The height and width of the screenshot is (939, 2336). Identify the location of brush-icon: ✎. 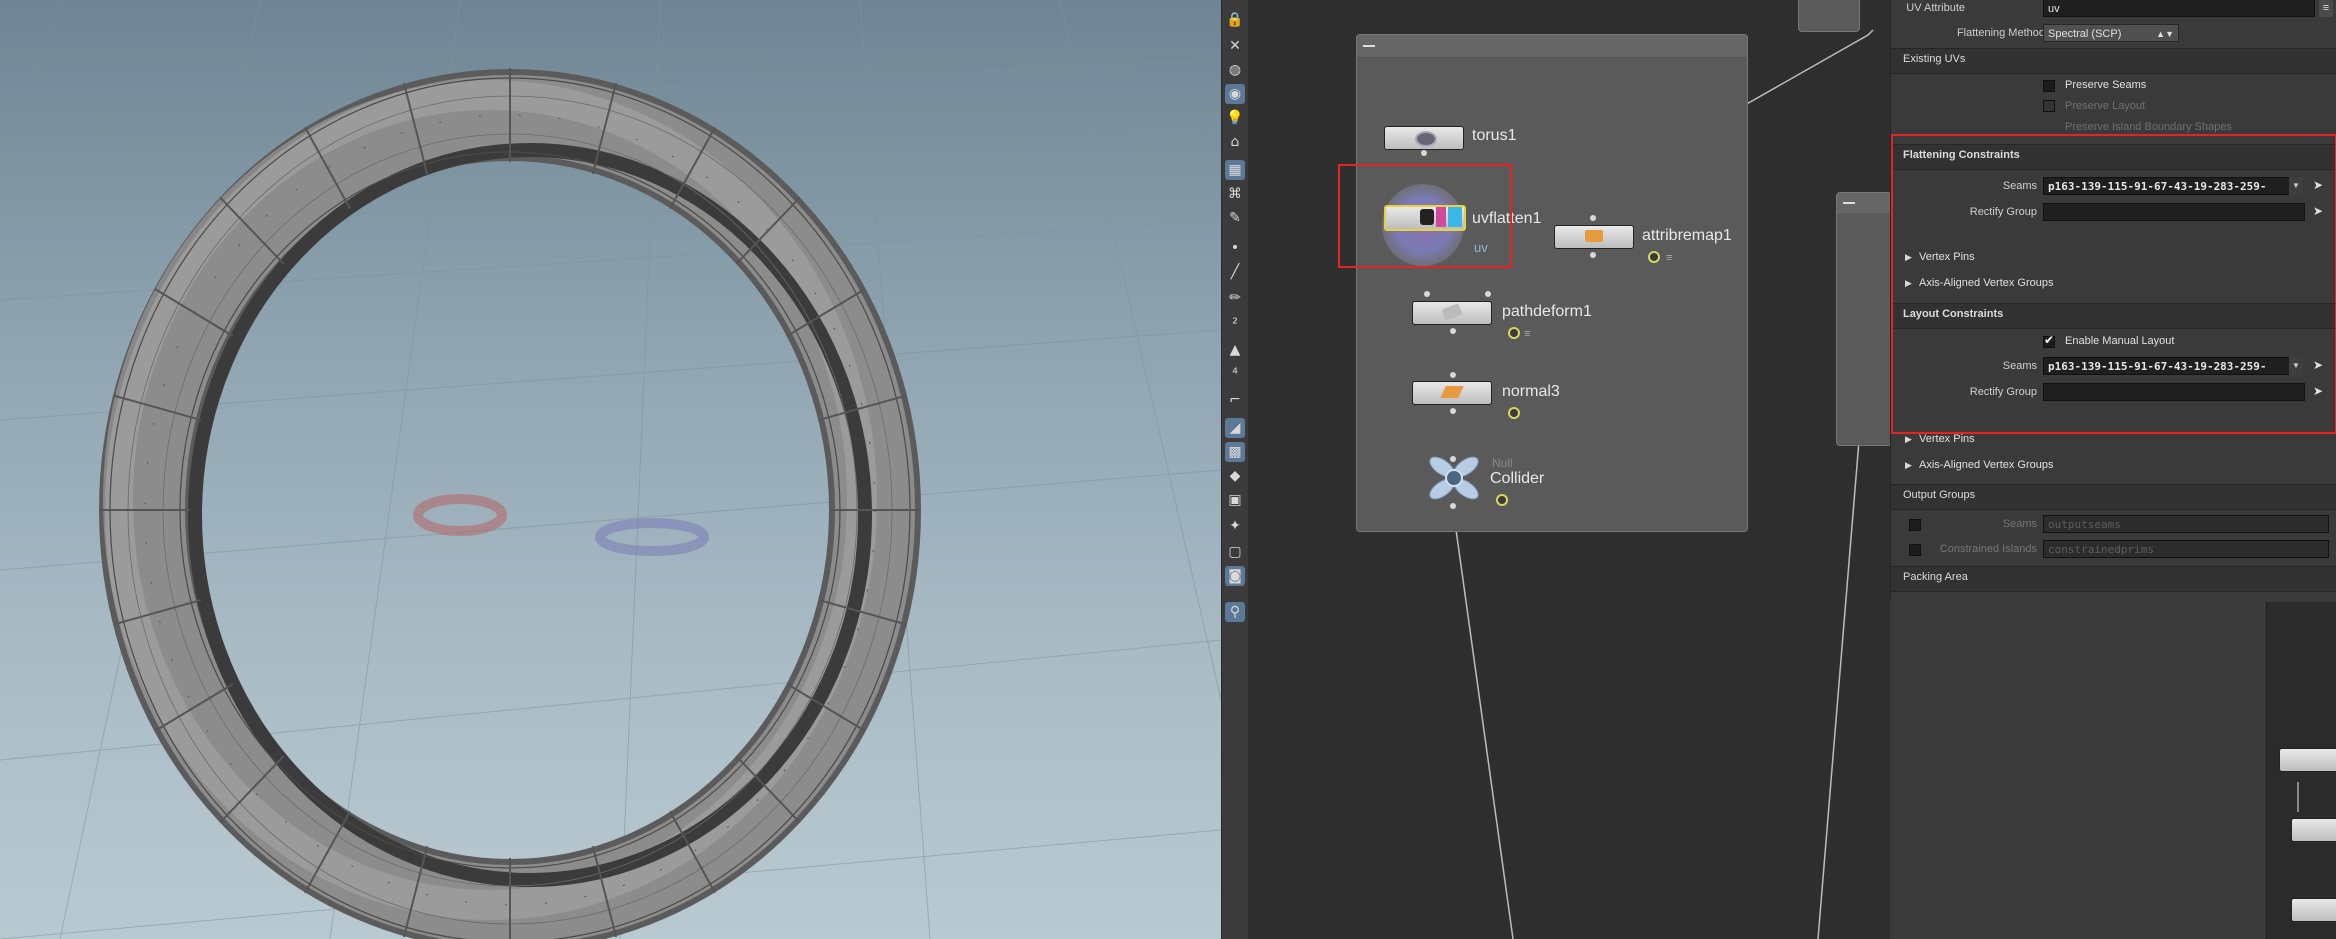
(1235, 218).